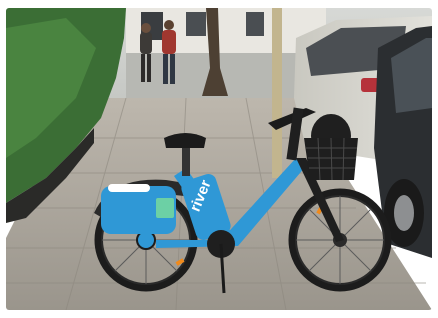 Image resolution: width=438 pixels, height=318 pixels. Describe the element at coordinates (165, 208) in the screenshot. I see `qr-code-sticker` at that location.